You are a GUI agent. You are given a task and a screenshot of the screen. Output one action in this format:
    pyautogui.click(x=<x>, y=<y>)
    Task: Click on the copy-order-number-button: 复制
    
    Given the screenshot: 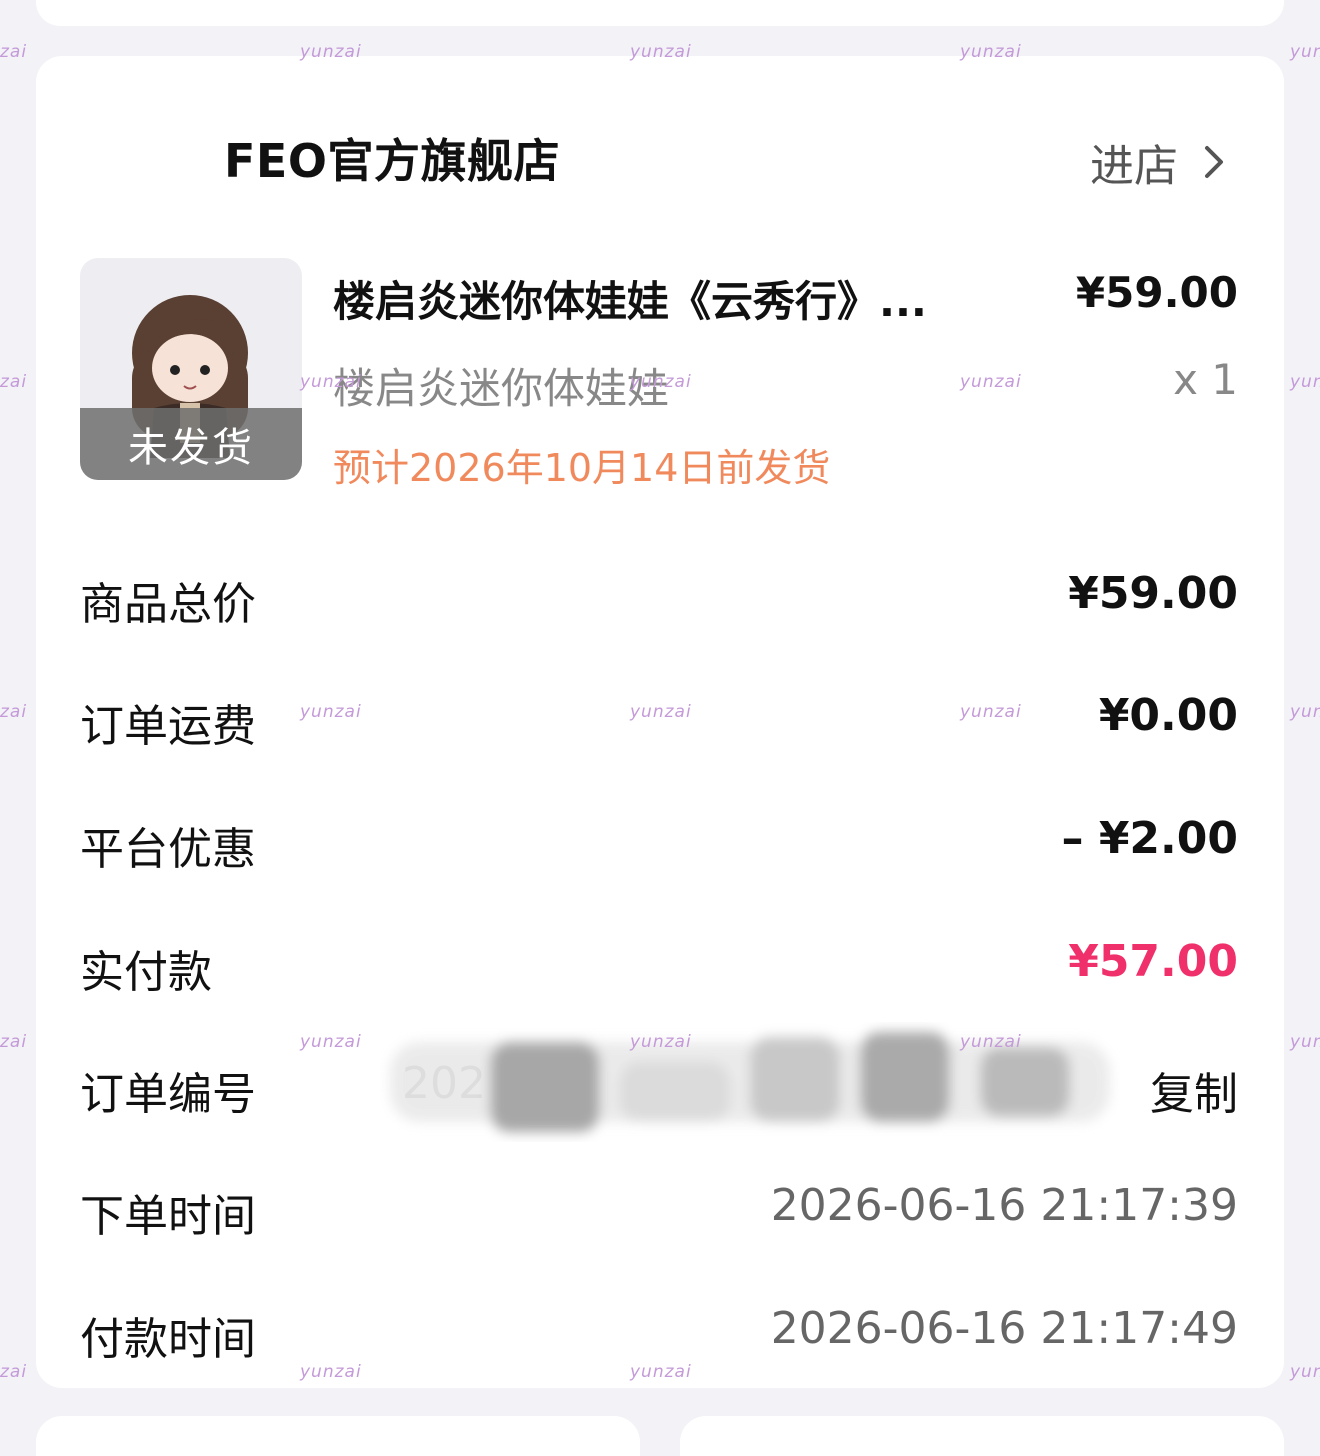 What is the action you would take?
    pyautogui.click(x=1194, y=1090)
    